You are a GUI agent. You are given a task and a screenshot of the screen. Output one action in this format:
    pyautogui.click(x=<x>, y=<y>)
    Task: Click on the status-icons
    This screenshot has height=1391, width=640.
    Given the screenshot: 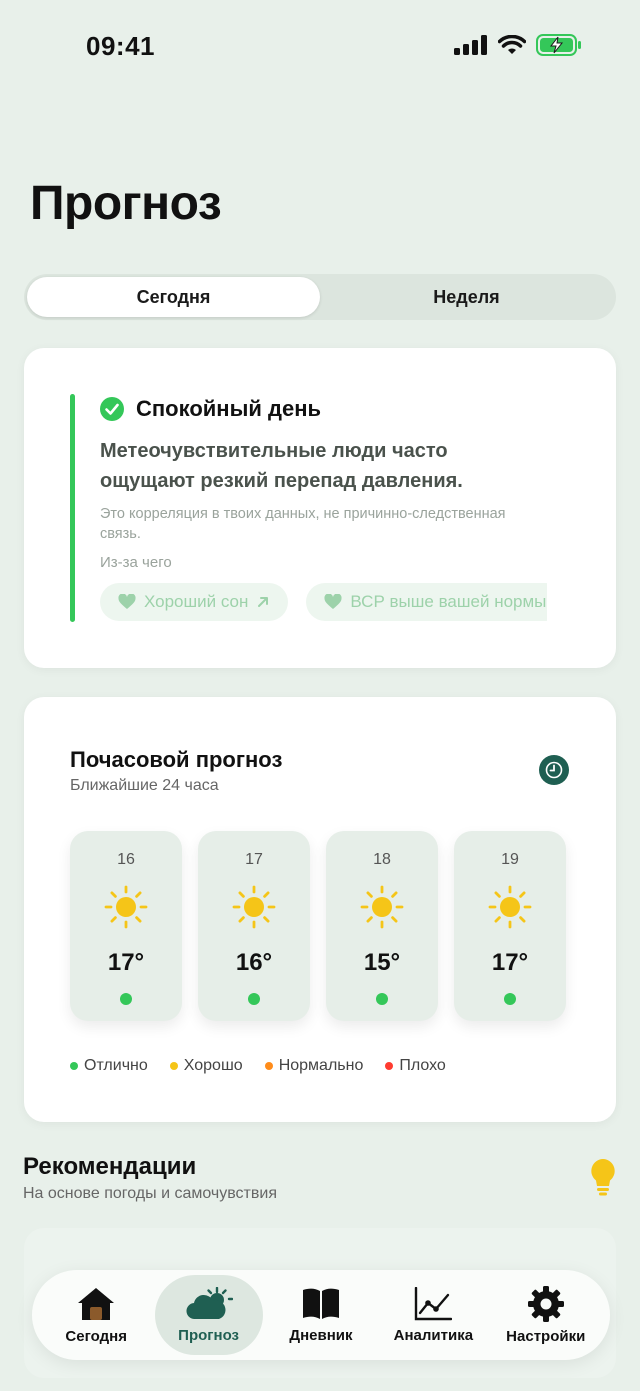 What is the action you would take?
    pyautogui.click(x=518, y=45)
    